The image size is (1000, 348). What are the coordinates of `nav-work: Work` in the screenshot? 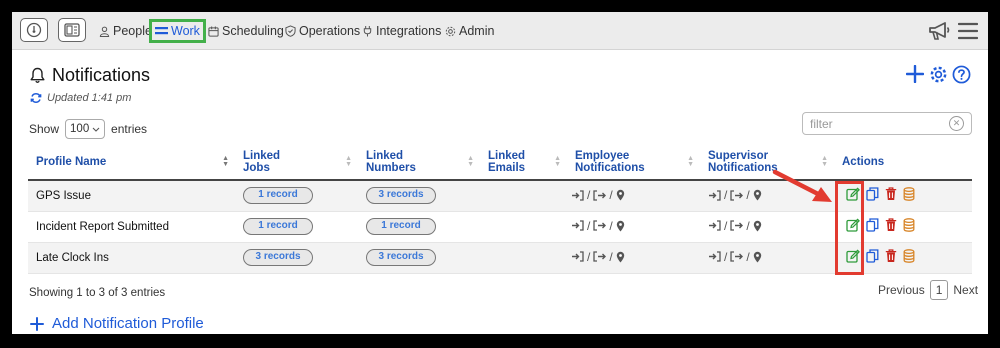 It's located at (177, 31).